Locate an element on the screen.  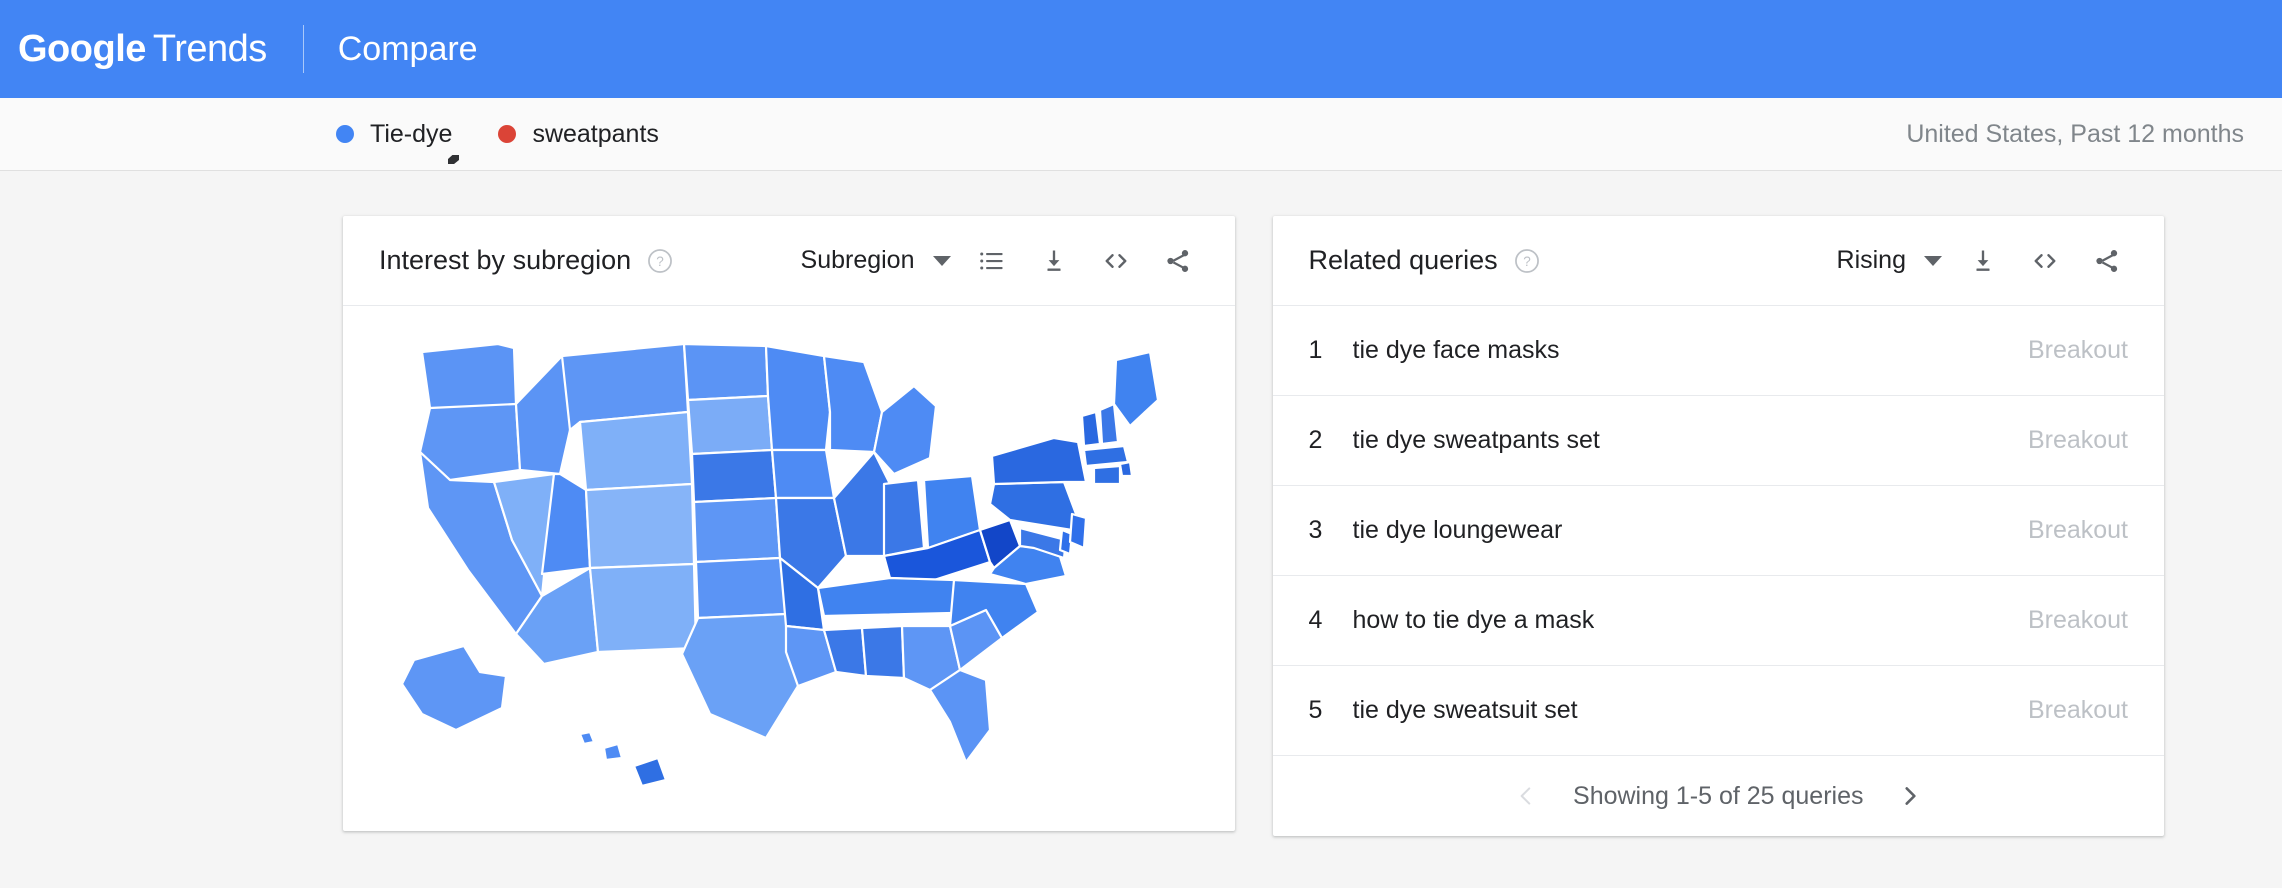
logo-trends-text: Trends is located at coordinates (209, 48).